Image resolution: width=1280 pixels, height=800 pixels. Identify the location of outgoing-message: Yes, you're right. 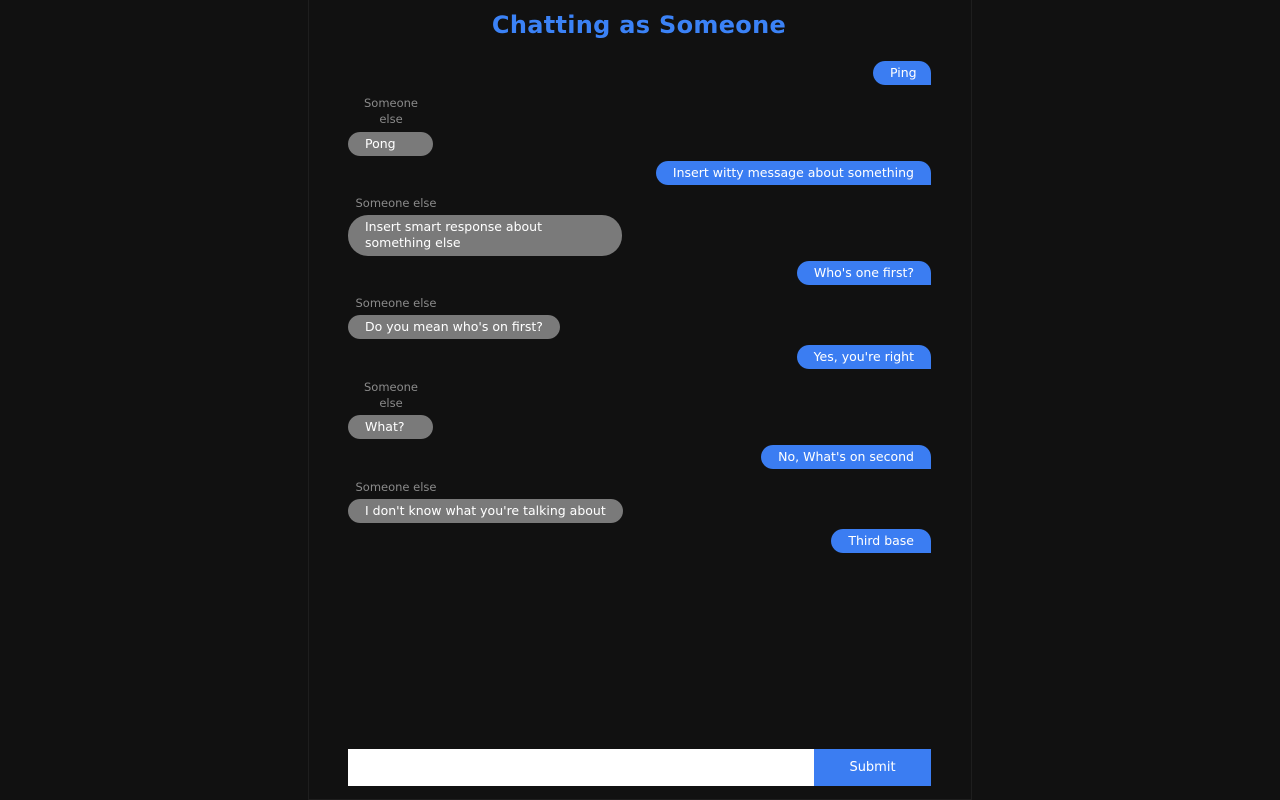
(863, 357).